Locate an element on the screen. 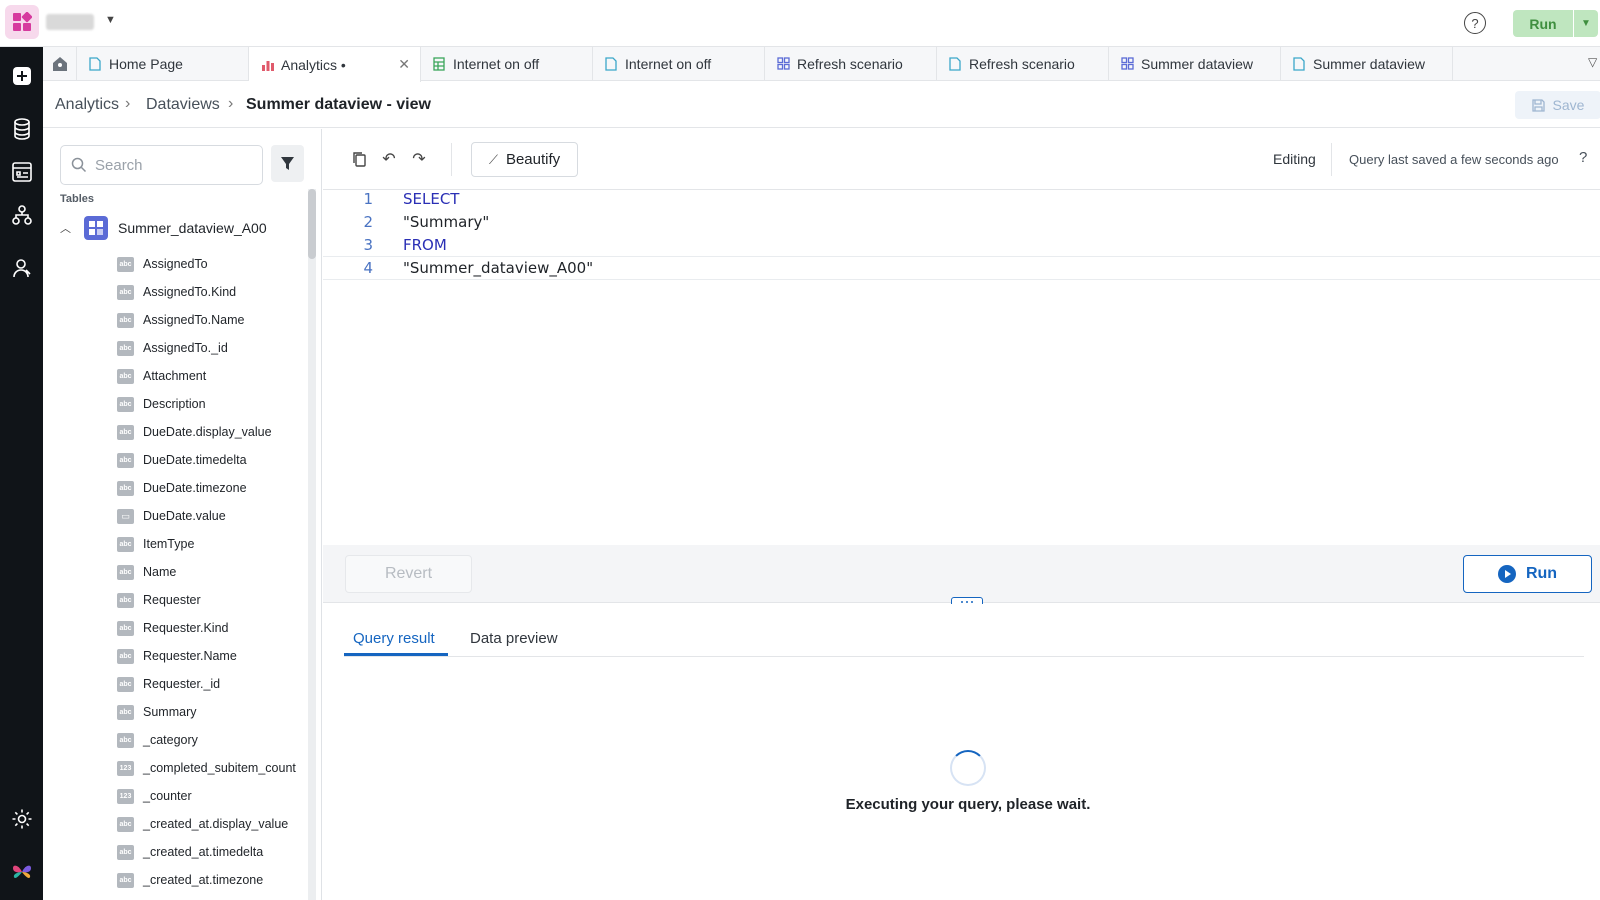  column-item: abc AssignedTo._id is located at coordinates (206, 348).